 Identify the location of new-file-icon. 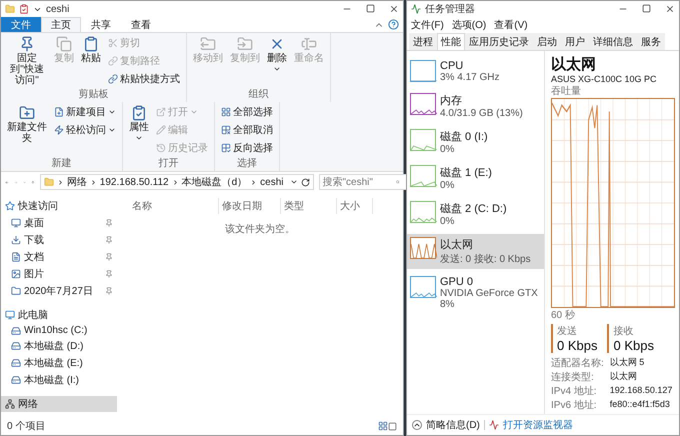
(59, 112).